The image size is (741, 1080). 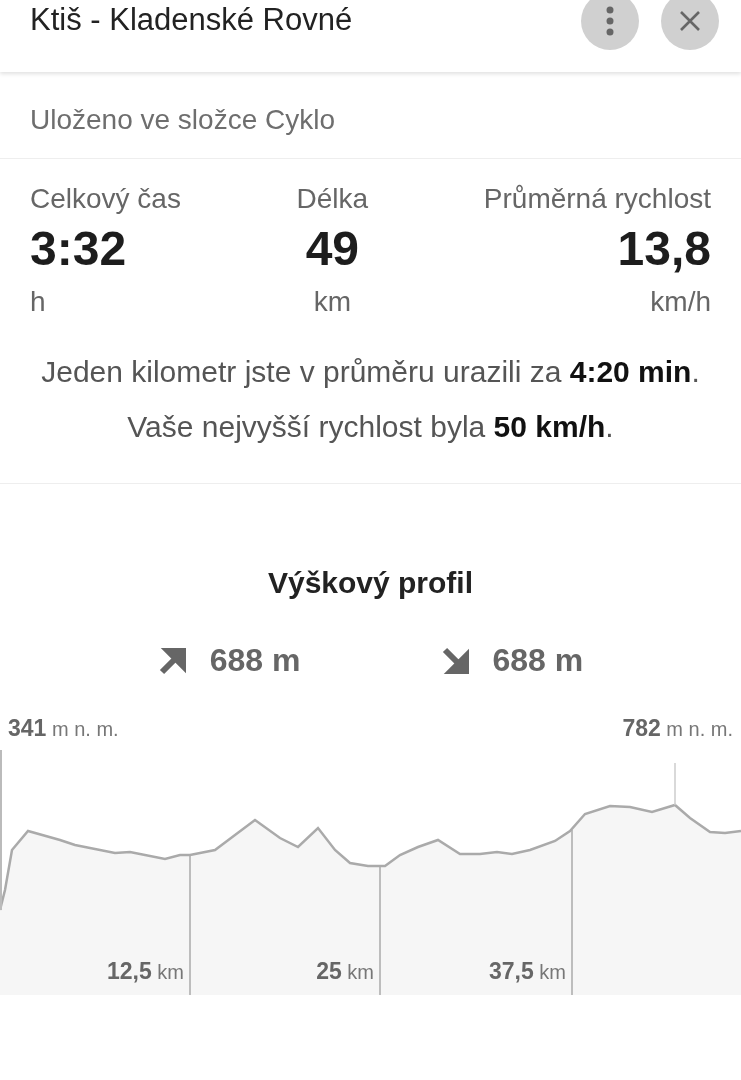 I want to click on more-options-button, so click(x=610, y=25).